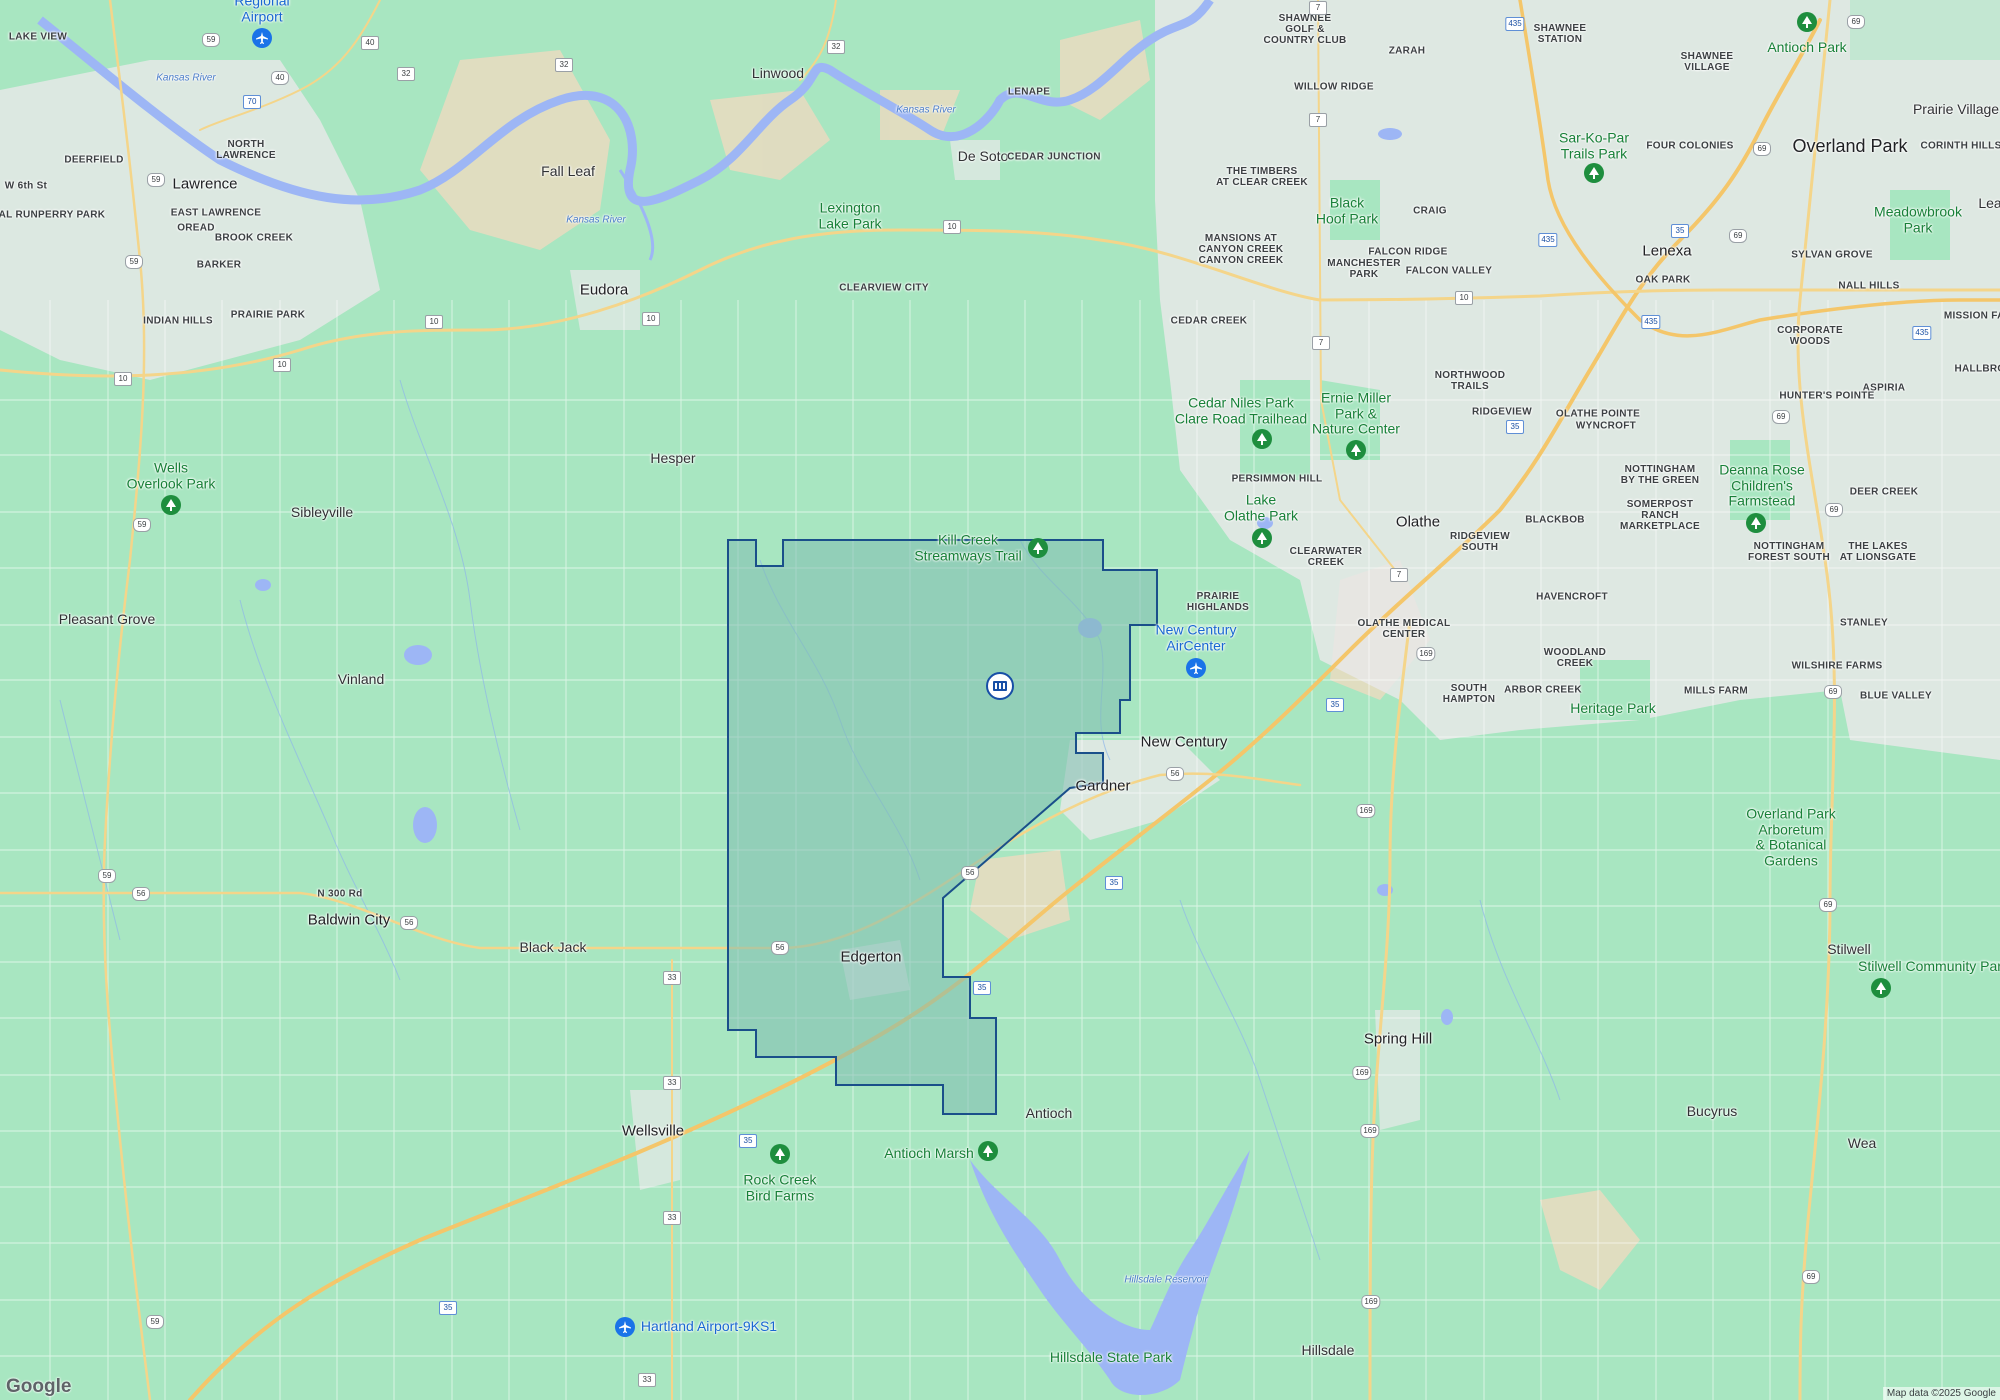 The height and width of the screenshot is (1400, 2000). I want to click on route-shield-70: 70, so click(252, 102).